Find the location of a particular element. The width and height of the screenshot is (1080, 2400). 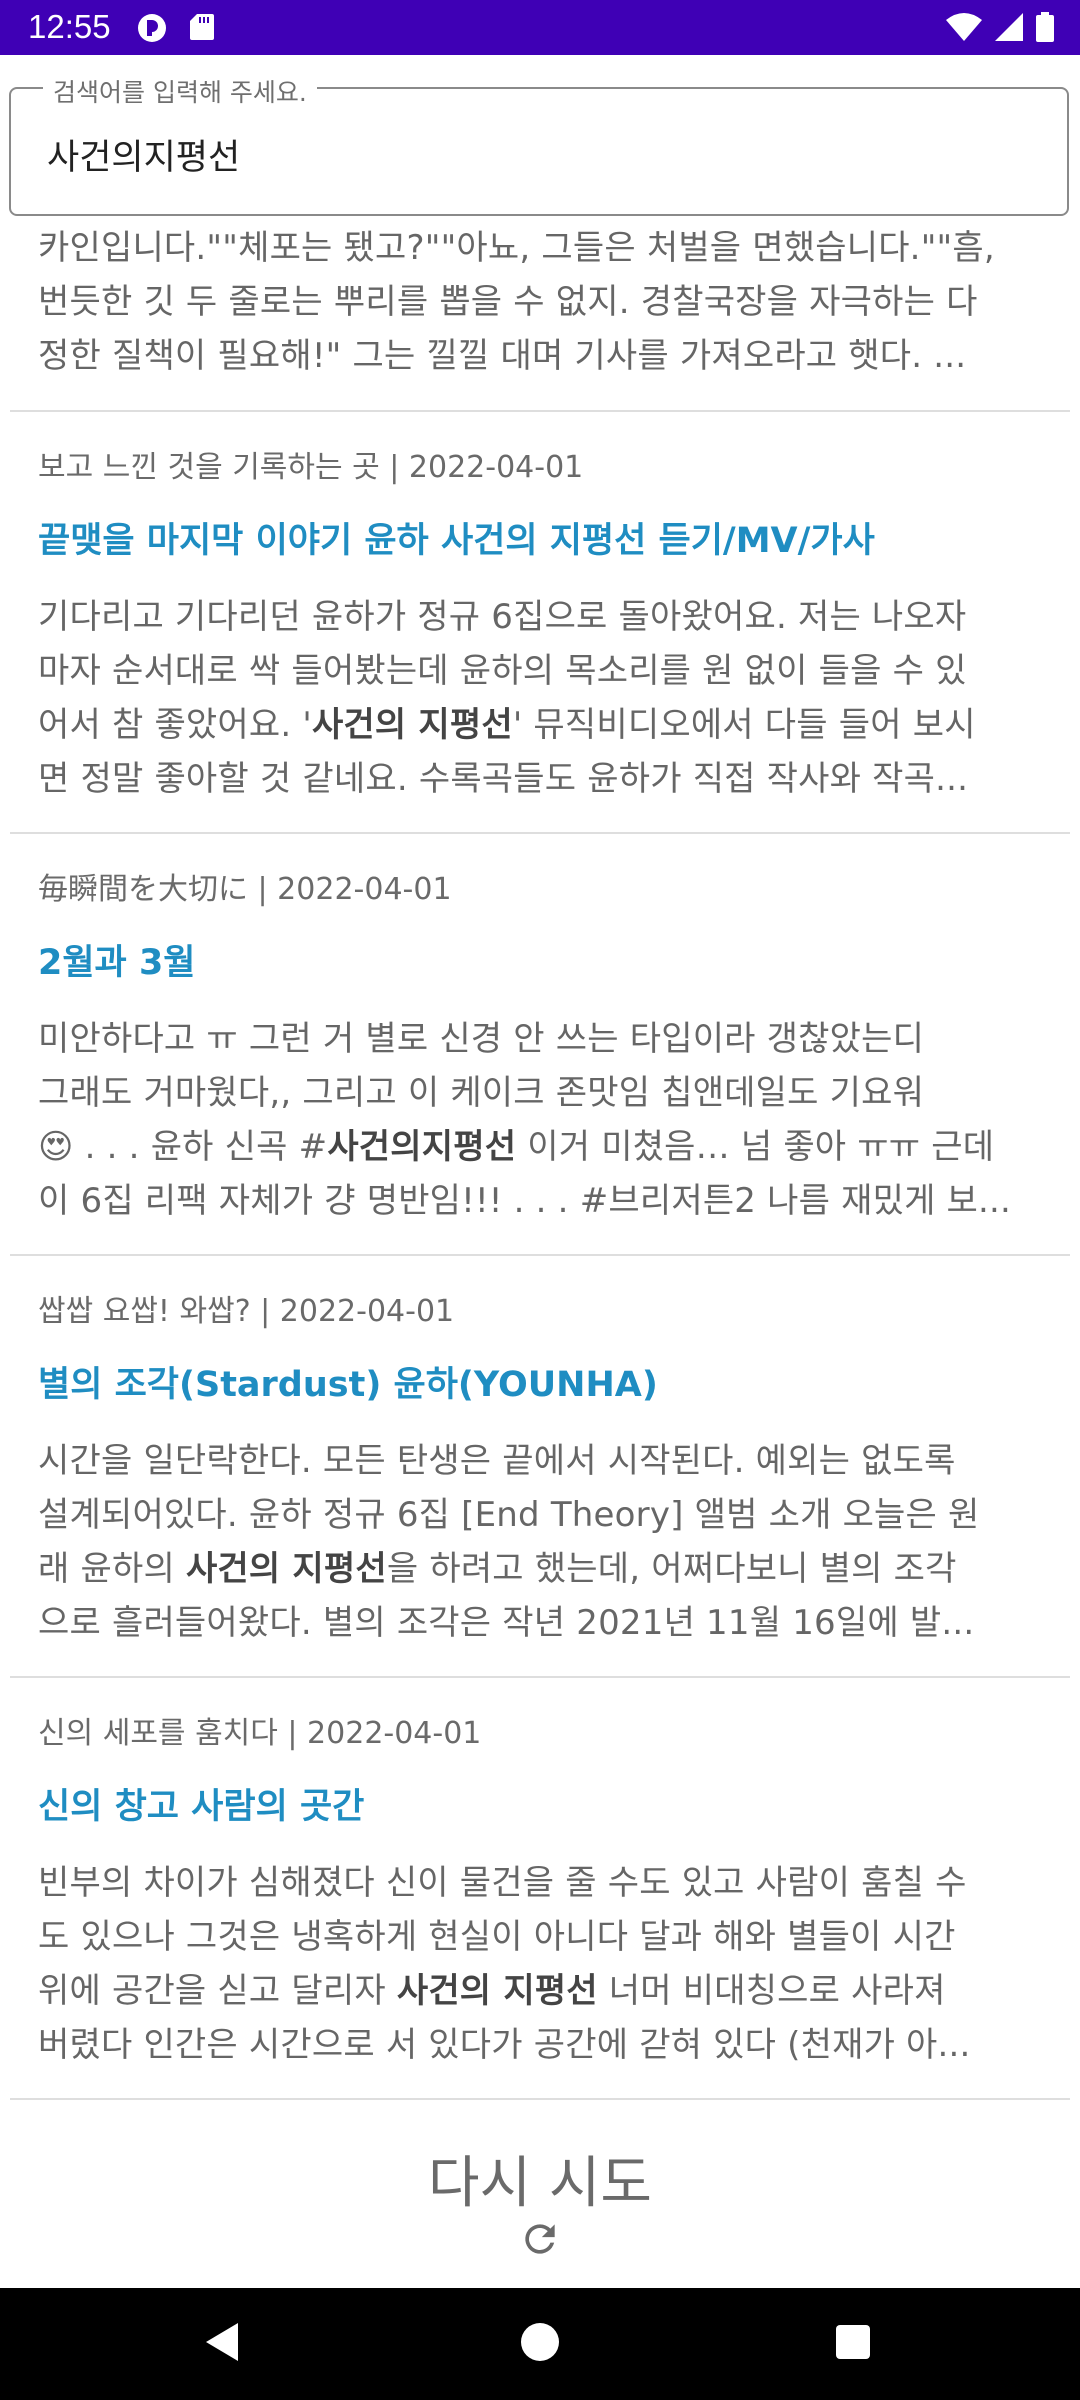

status-icons is located at coordinates (1000, 27).